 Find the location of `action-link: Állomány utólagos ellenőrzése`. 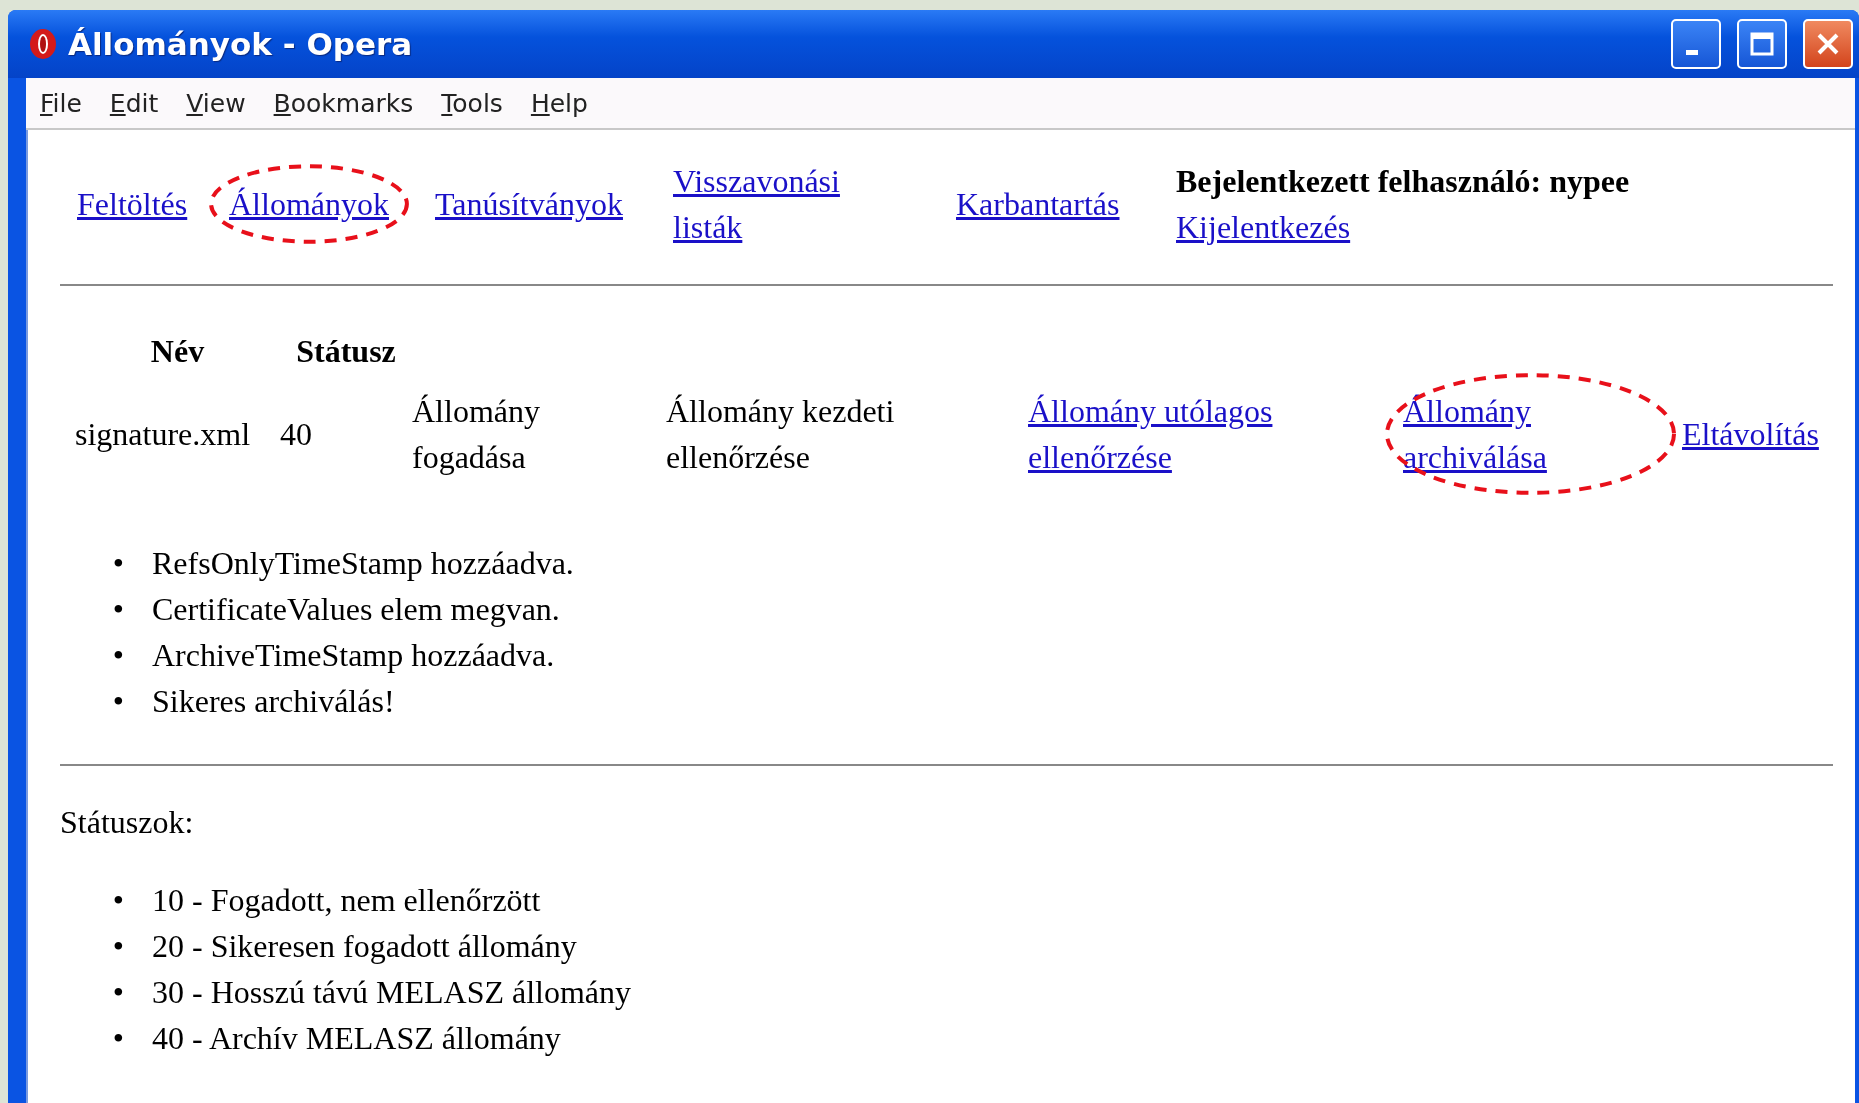

action-link: Állomány utólagos ellenőrzése is located at coordinates (1203, 434).